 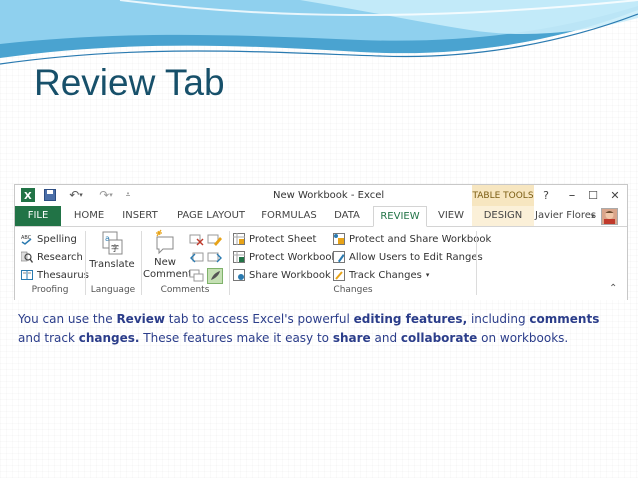 What do you see at coordinates (353, 290) in the screenshot?
I see `changes-group-label: Changes` at bounding box center [353, 290].